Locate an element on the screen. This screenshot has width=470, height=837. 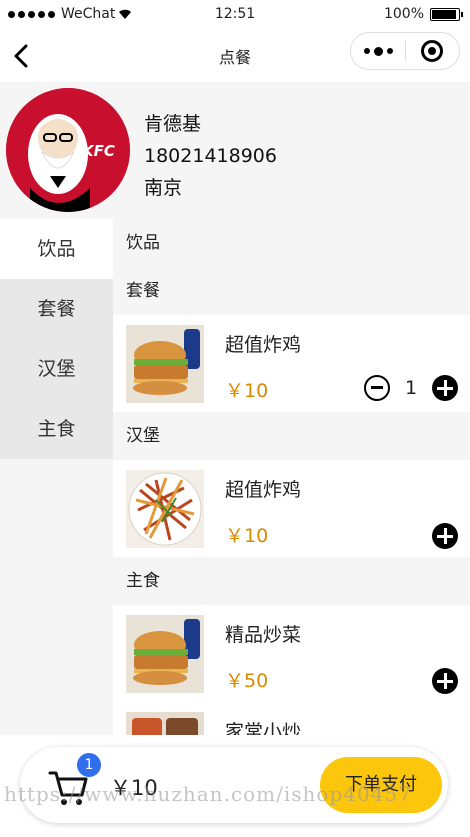
close-mini-program-button is located at coordinates (432, 51).